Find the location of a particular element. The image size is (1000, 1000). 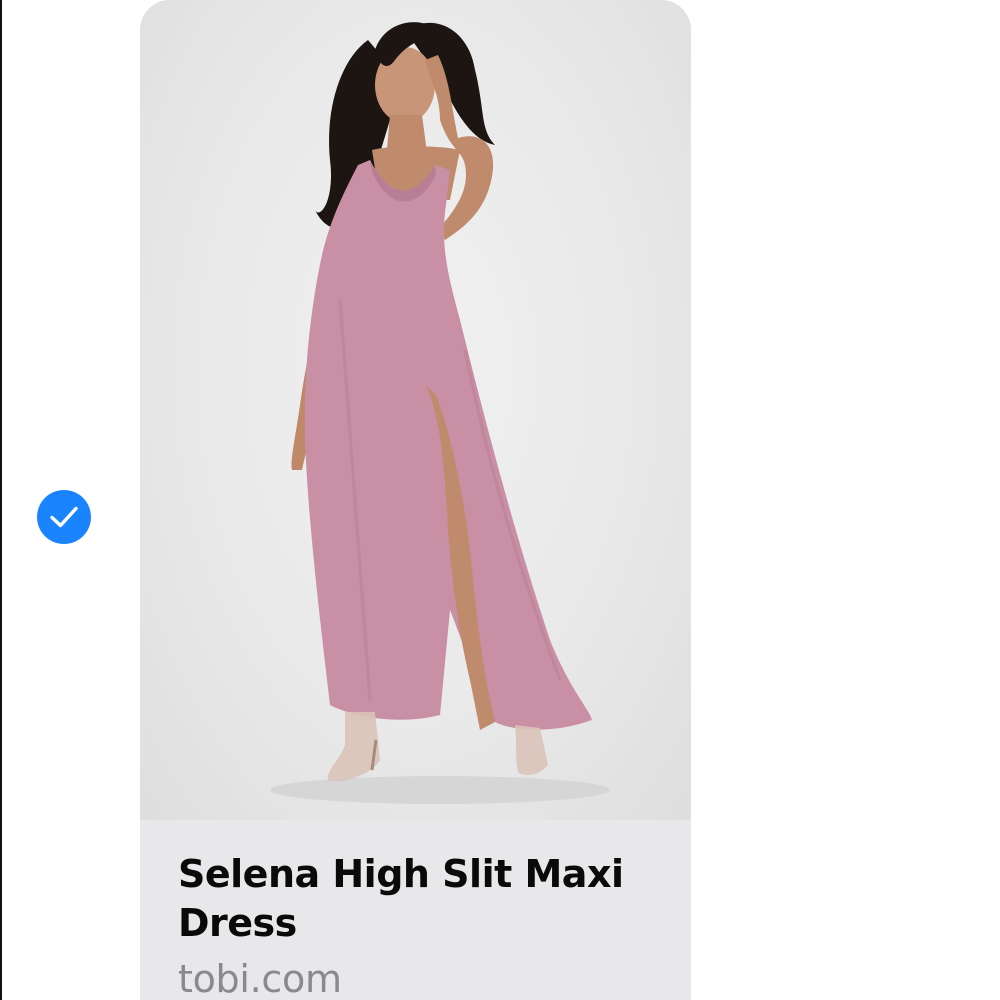

link-preview-title: Selena High Slit Maxi Dress is located at coordinates (401, 898).